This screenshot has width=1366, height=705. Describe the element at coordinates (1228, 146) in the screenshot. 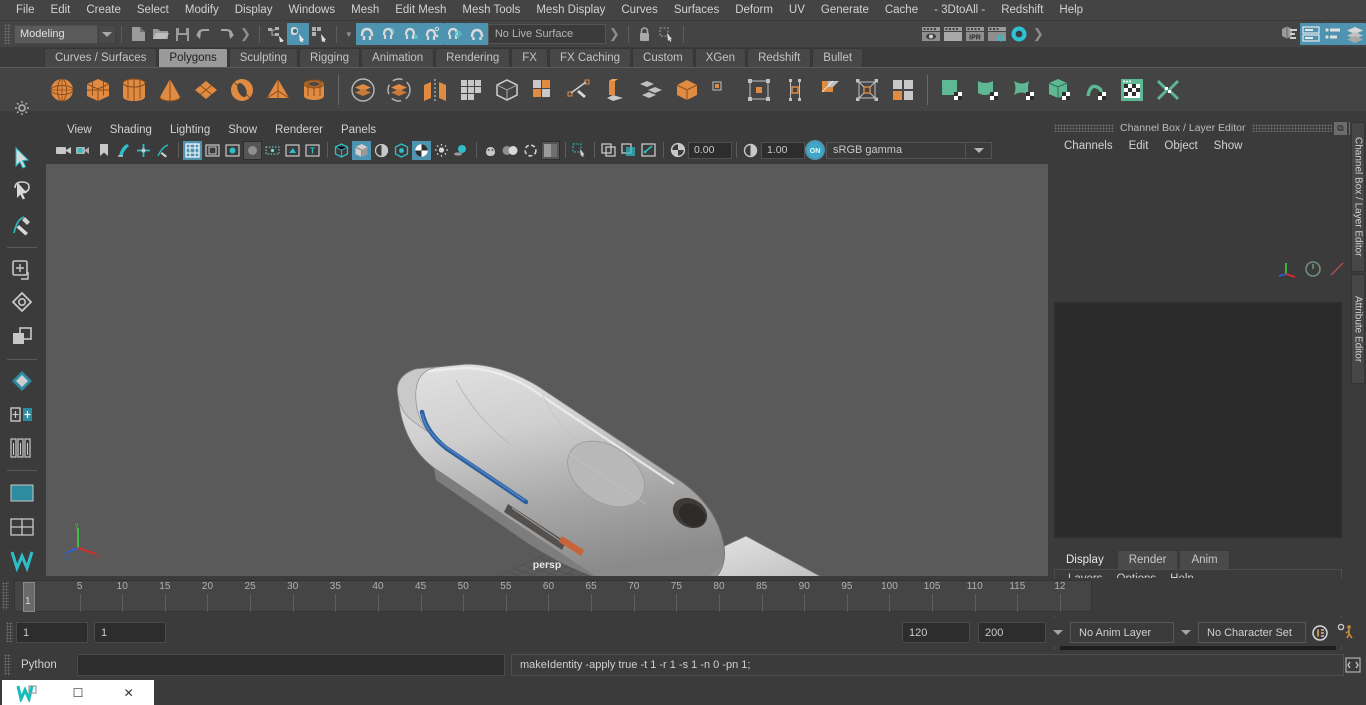

I see `channelbox-menu-show: Show` at that location.